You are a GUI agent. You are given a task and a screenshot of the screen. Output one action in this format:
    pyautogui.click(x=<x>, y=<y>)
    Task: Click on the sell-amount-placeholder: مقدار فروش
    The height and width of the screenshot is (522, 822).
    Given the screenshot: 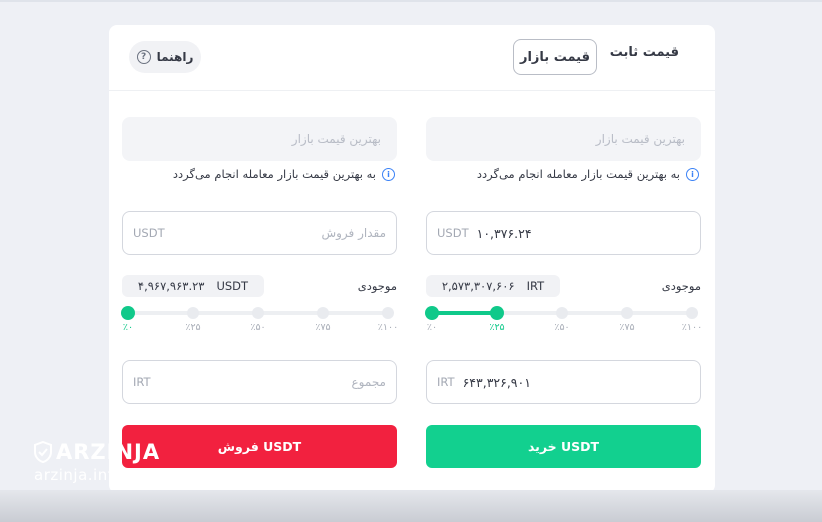 What is the action you would take?
    pyautogui.click(x=353, y=233)
    